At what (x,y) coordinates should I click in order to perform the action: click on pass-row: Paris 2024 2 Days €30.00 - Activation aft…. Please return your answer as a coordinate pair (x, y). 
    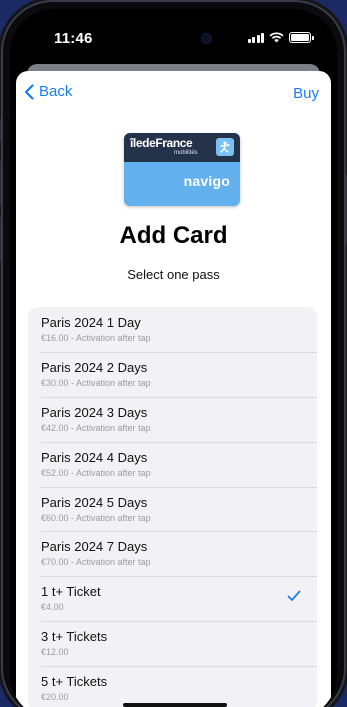
    Looking at the image, I should click on (172, 374).